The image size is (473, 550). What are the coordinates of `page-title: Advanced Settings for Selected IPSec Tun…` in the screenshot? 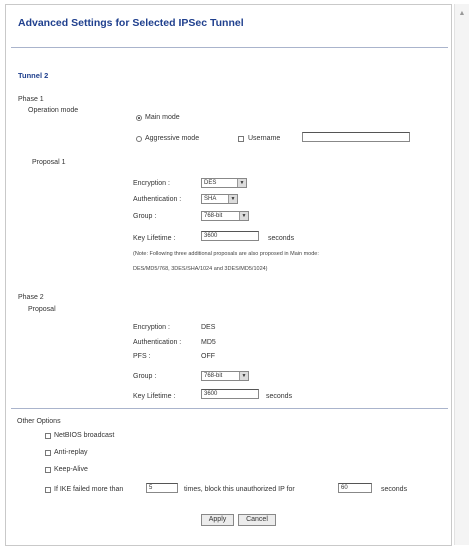 It's located at (131, 23).